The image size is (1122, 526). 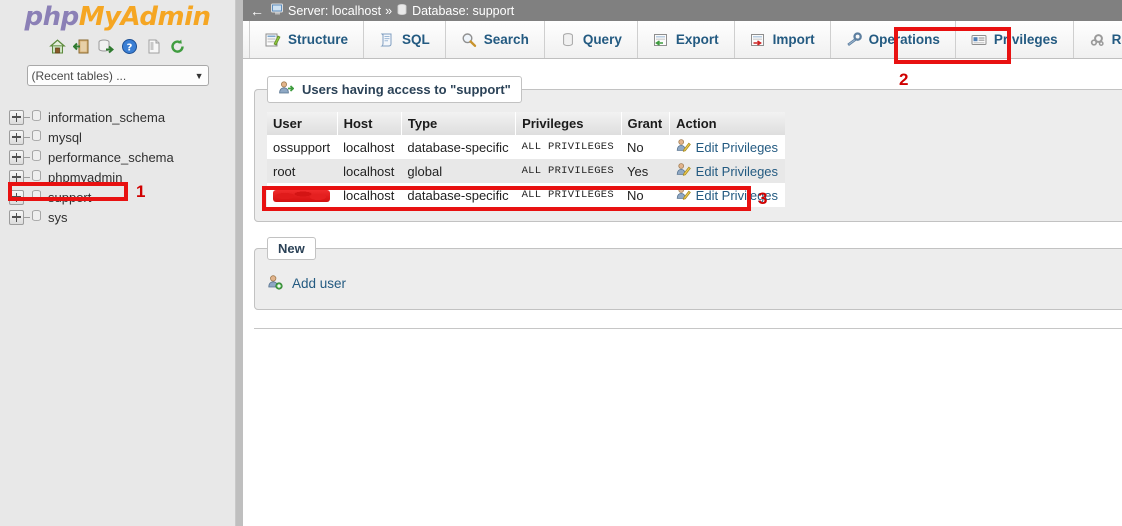 What do you see at coordinates (406, 89) in the screenshot?
I see `users-panel-title: Users having access to "support"` at bounding box center [406, 89].